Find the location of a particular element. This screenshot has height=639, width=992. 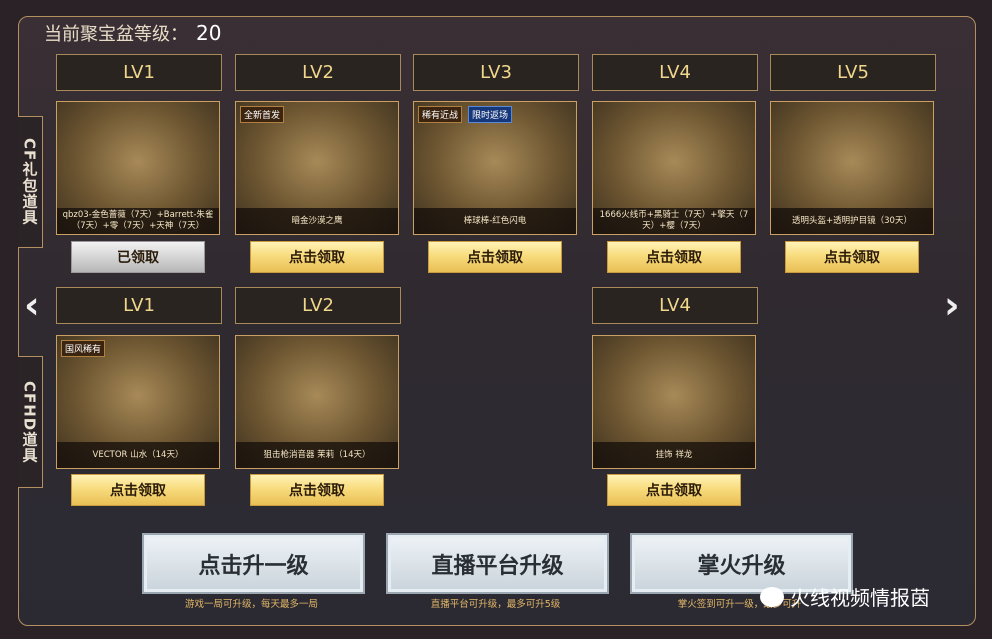

item-caption: 暗金沙漠之鹰 is located at coordinates (317, 221).